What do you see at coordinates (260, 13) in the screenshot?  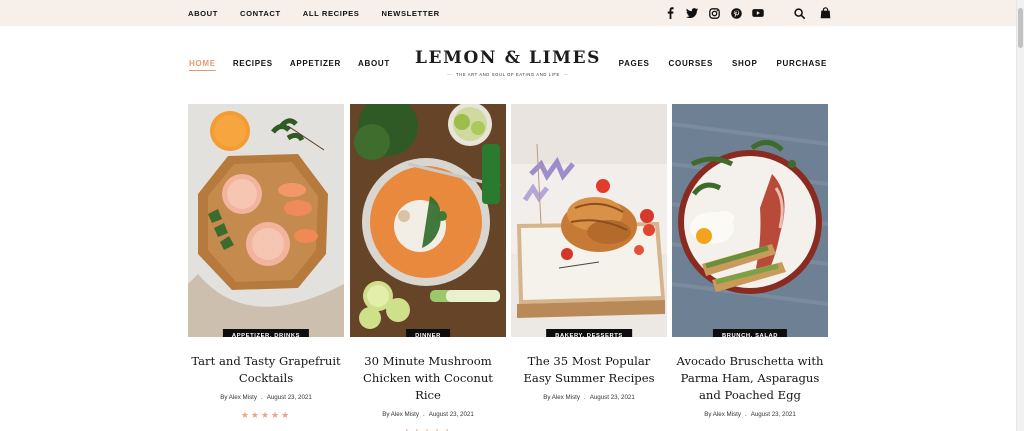 I see `top-link-contact: CONTACT` at bounding box center [260, 13].